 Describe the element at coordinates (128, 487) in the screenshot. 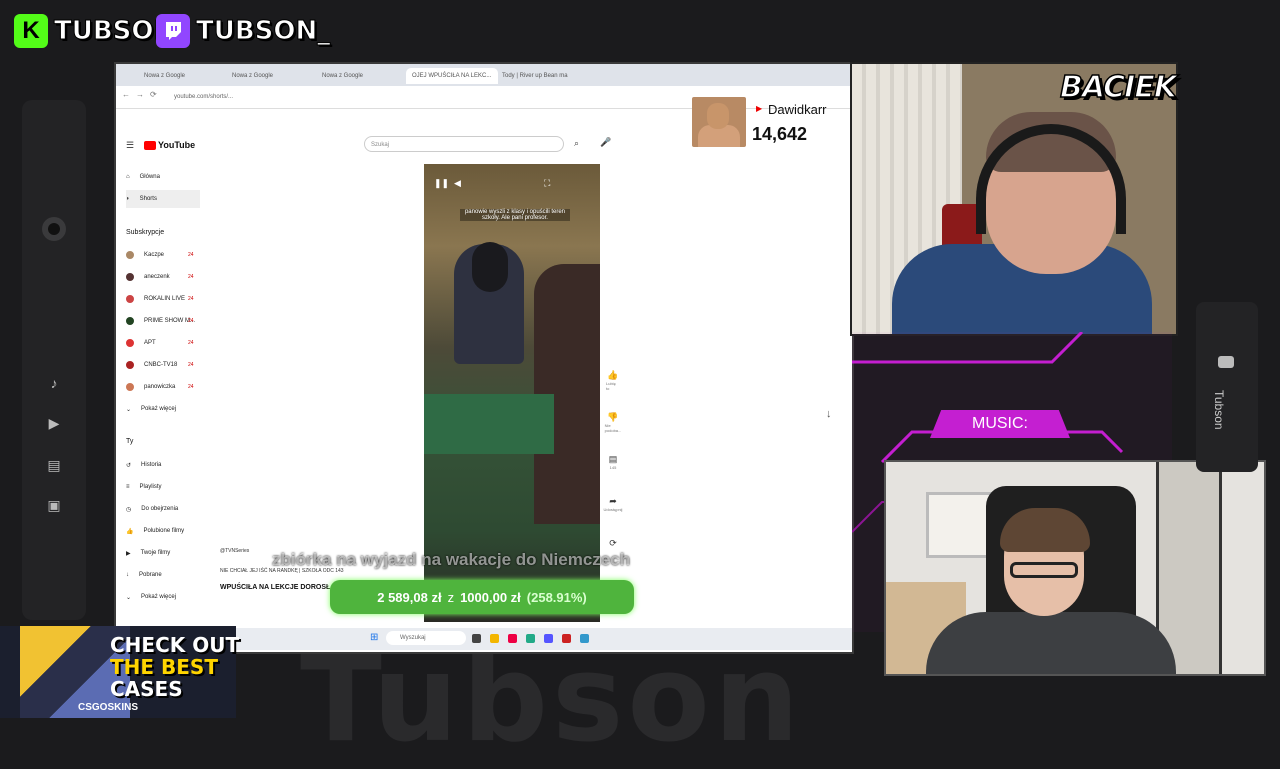

I see `playlist-icon: ≡` at that location.